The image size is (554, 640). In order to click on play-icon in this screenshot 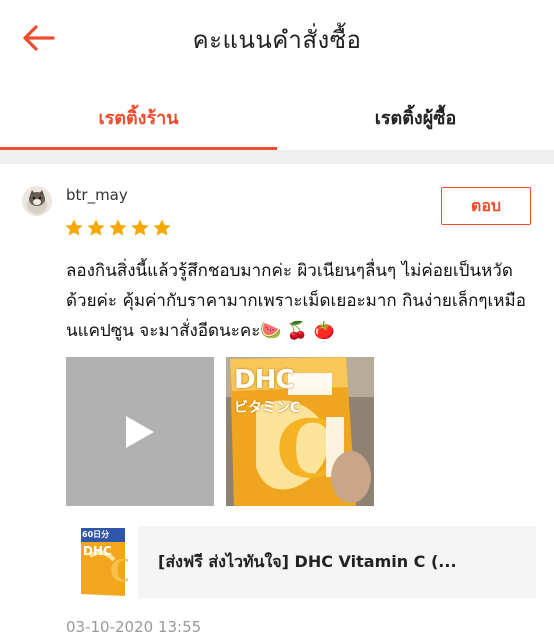, I will do `click(140, 431)`.